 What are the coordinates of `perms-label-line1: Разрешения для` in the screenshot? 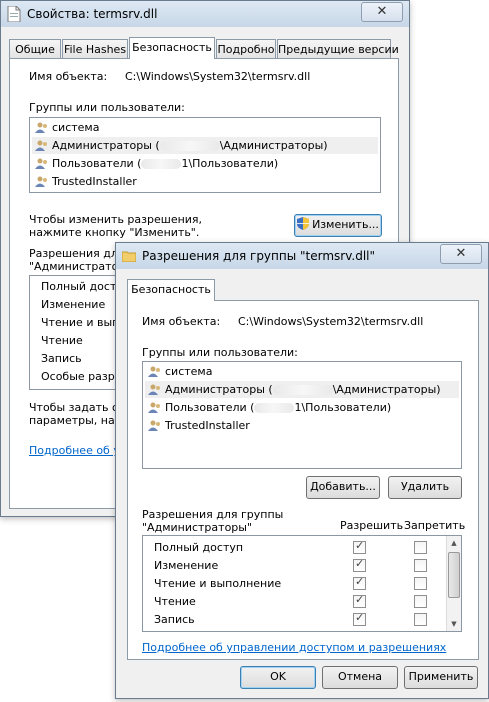 It's located at (77, 253).